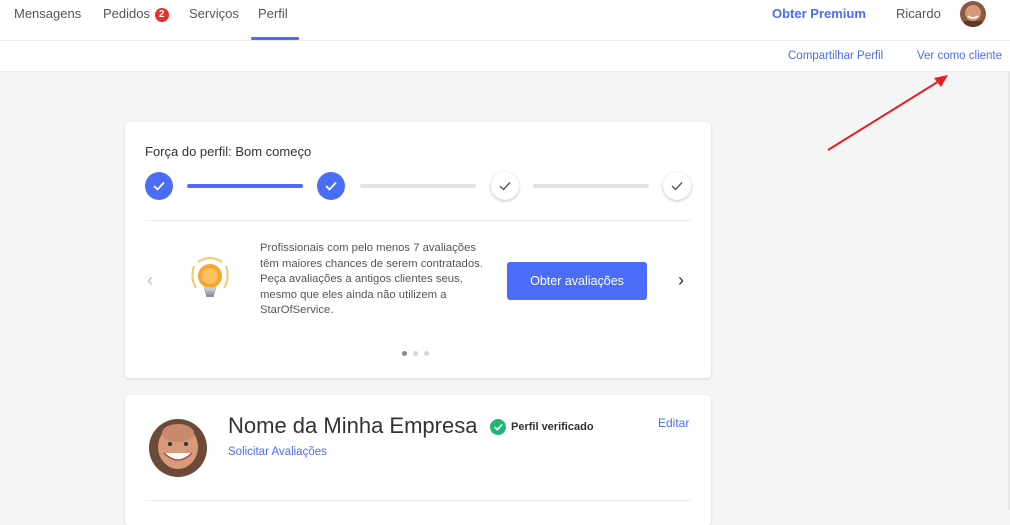  I want to click on share-profile-link: Compartilhar Perfil, so click(835, 56).